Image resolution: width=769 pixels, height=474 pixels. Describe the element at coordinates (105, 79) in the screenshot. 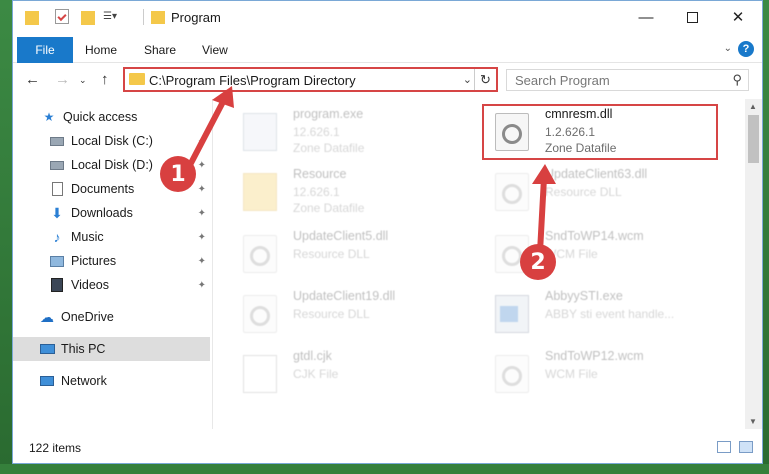

I see `up-button: ↑` at that location.